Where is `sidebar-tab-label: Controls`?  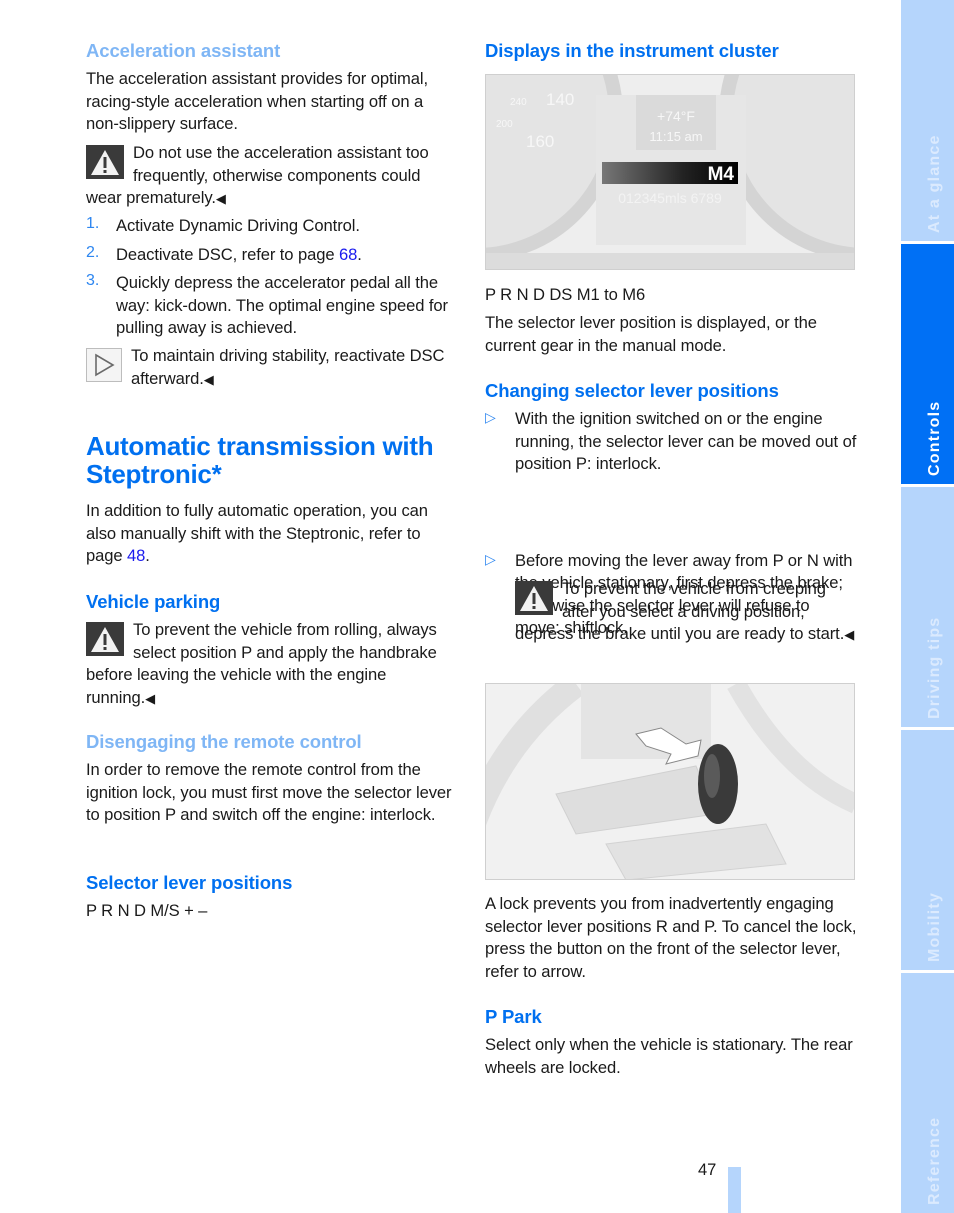
sidebar-tab-label: Controls is located at coordinates (934, 438).